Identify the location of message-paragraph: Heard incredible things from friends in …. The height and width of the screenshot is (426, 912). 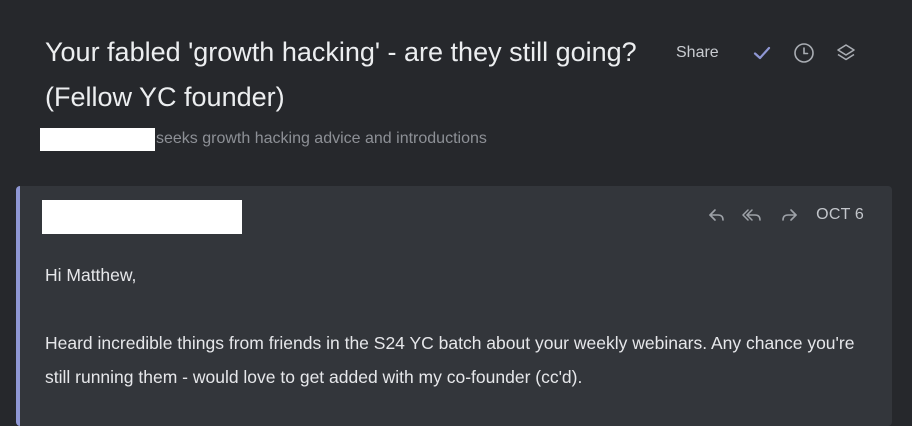
(450, 360).